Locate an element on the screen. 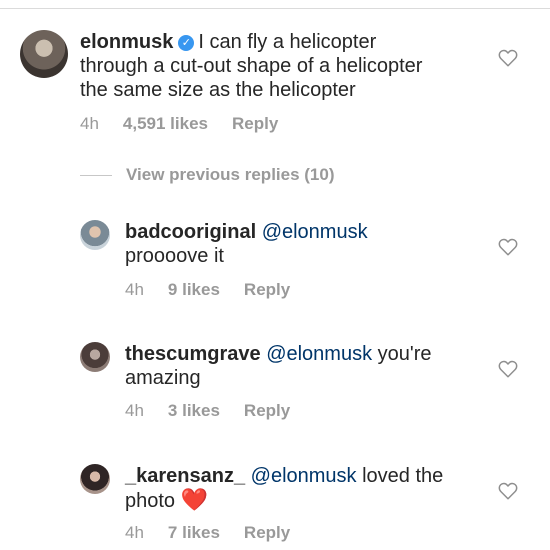  view-previous-replies: View previous replies (10) is located at coordinates (207, 175).